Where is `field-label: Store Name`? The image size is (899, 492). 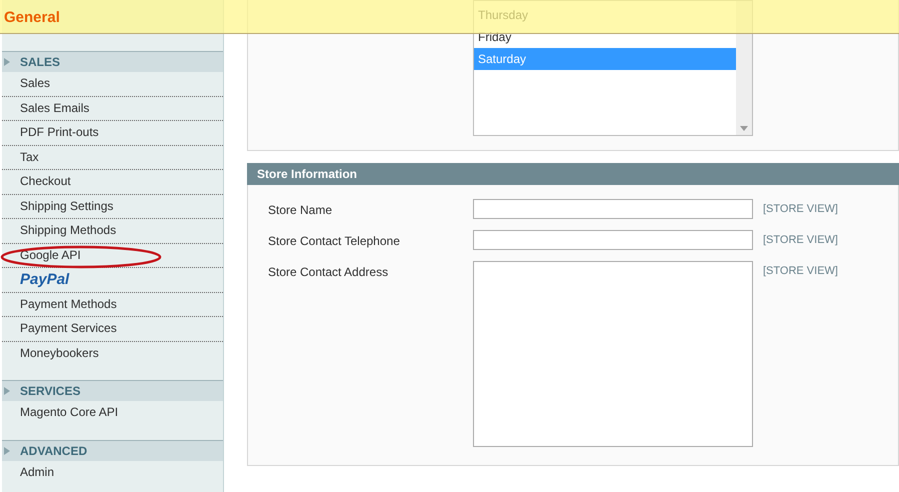 field-label: Store Name is located at coordinates (301, 210).